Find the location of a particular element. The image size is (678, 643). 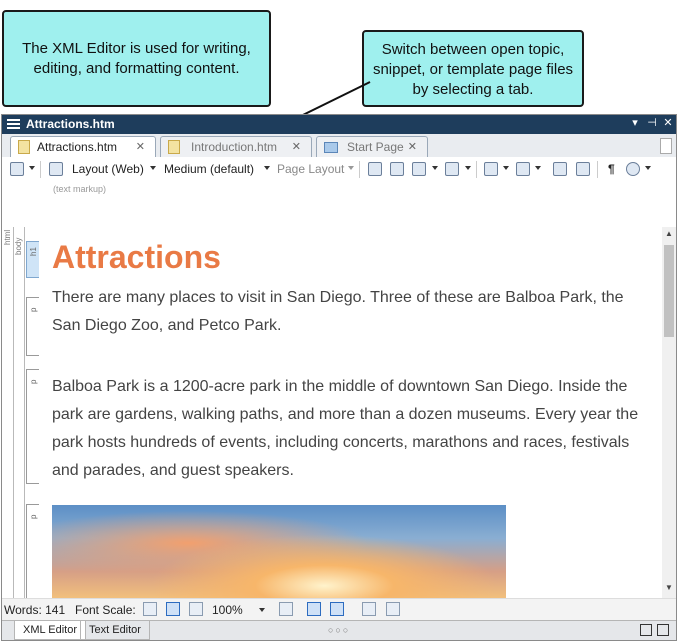

insert-ci-icon is located at coordinates (583, 169).